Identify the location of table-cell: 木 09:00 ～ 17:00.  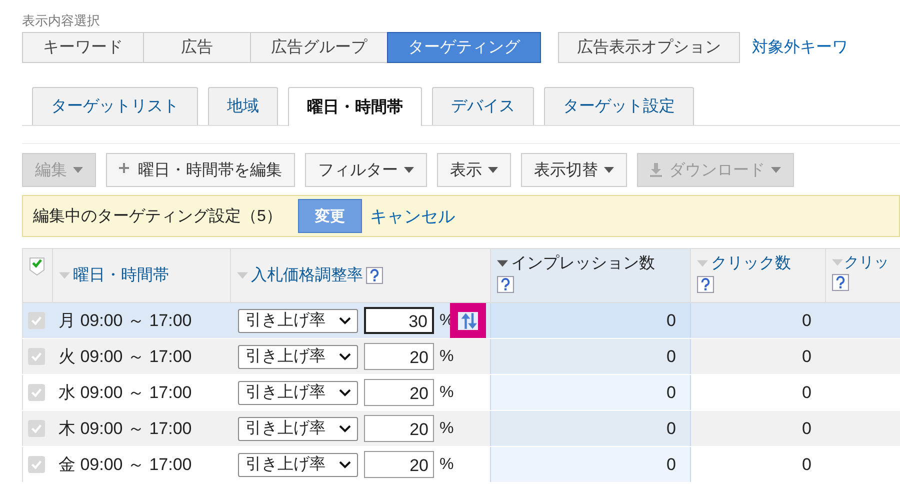
(141, 428).